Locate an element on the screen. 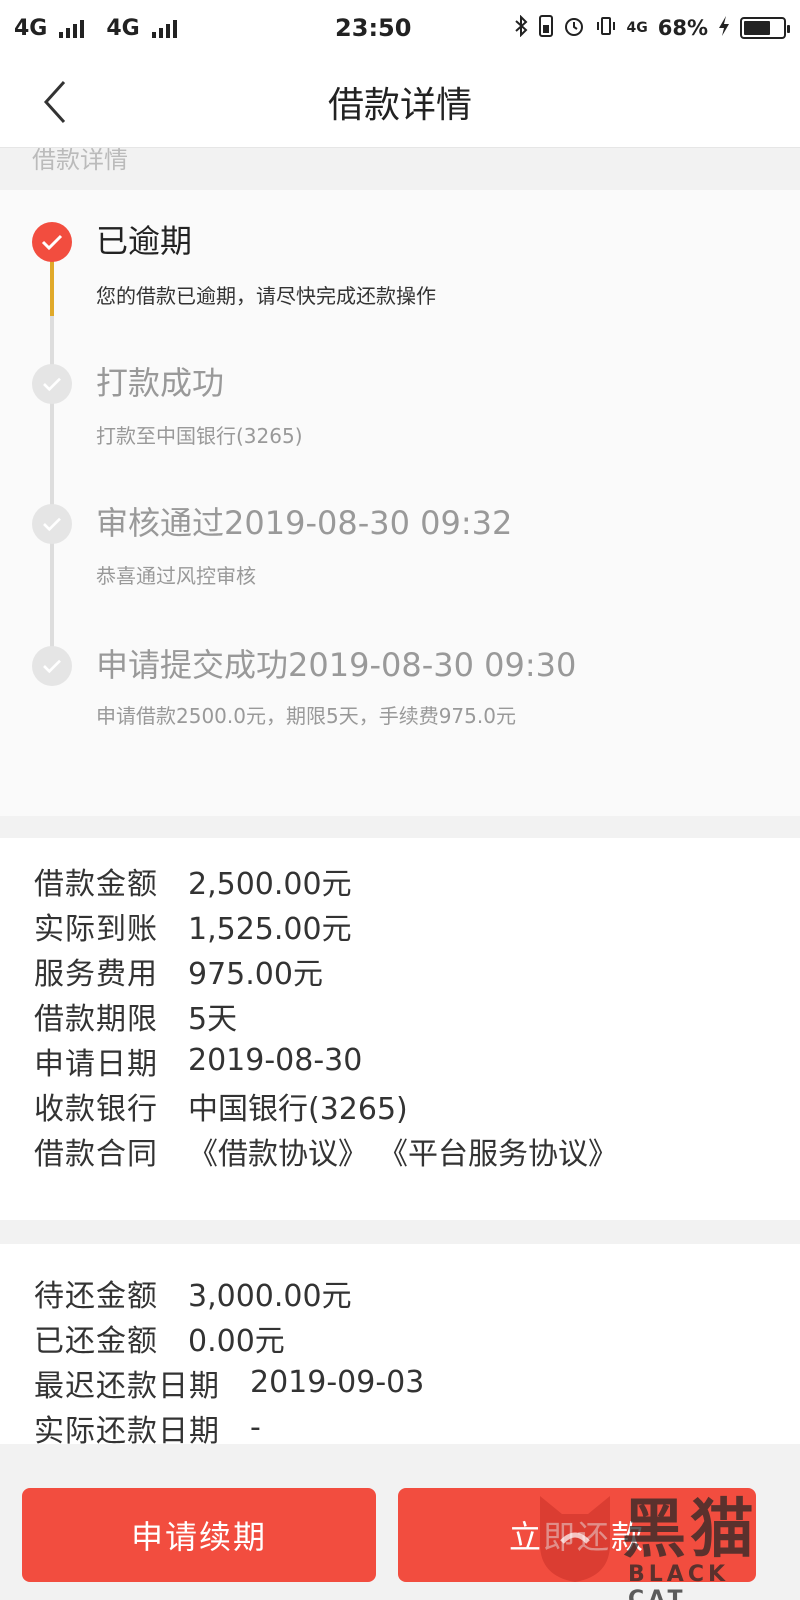 The height and width of the screenshot is (1600, 800). info-value: 0.00元 is located at coordinates (236, 1341).